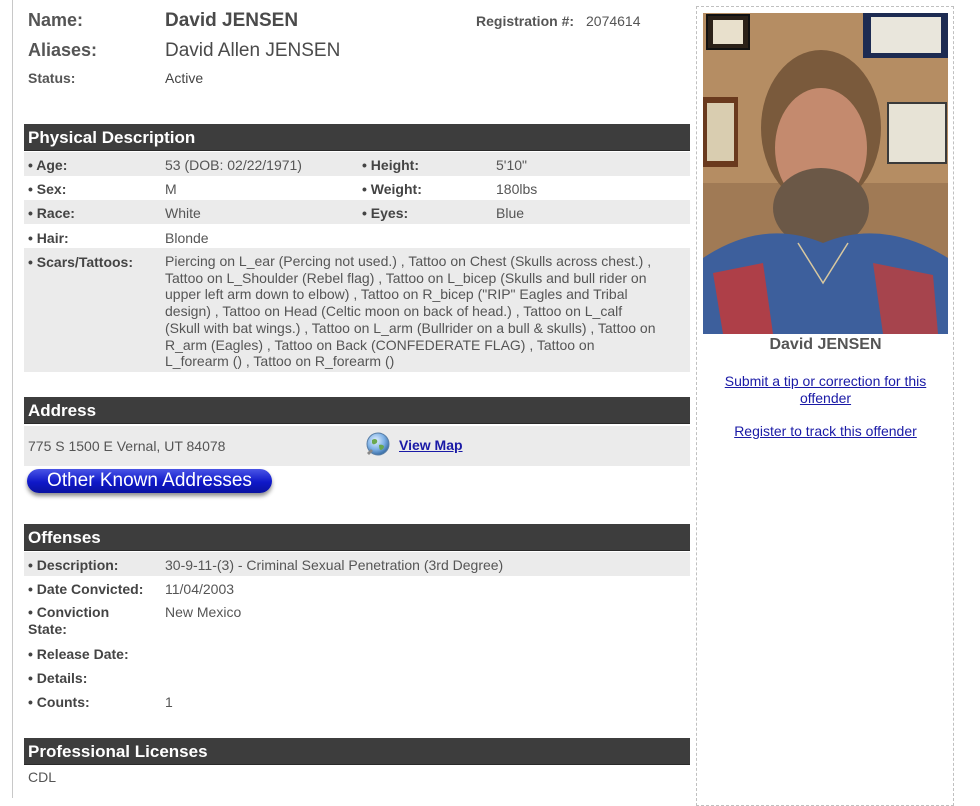 This screenshot has height=806, width=980. I want to click on date-convicted-label: • Date Convicted:, so click(86, 589).